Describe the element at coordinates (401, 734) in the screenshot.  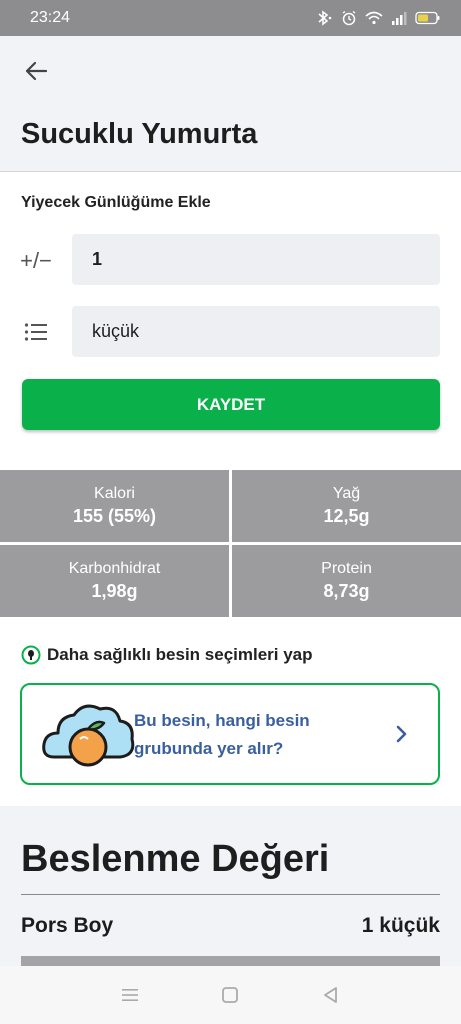
I see `chevron-right-icon` at that location.